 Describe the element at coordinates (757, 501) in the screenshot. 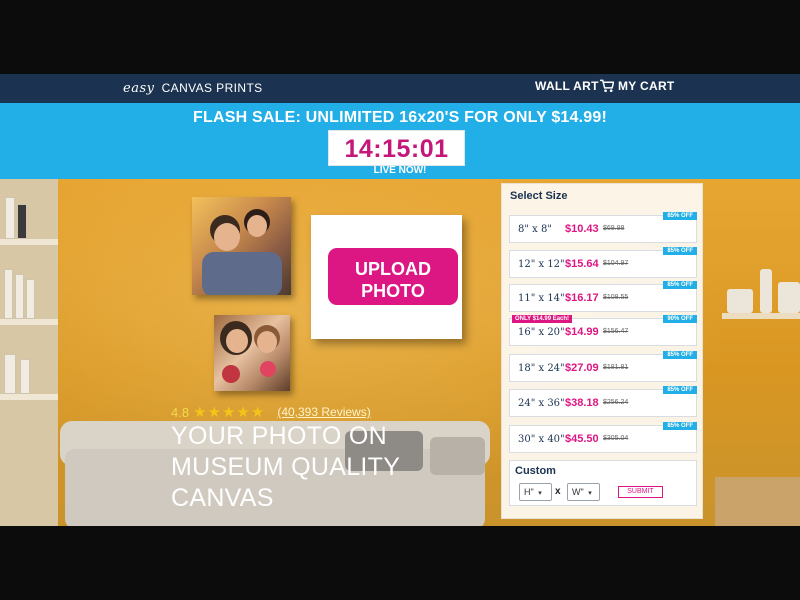

I see `side-table` at that location.